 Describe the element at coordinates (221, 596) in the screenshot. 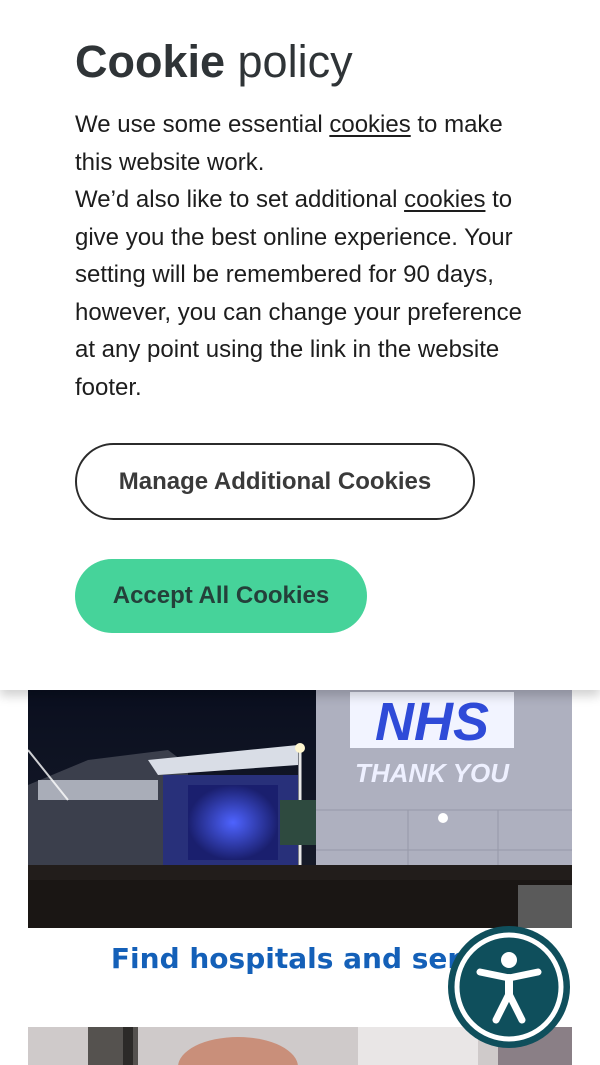

I see `accept-all-cookies-button: Accept All Cookies` at that location.